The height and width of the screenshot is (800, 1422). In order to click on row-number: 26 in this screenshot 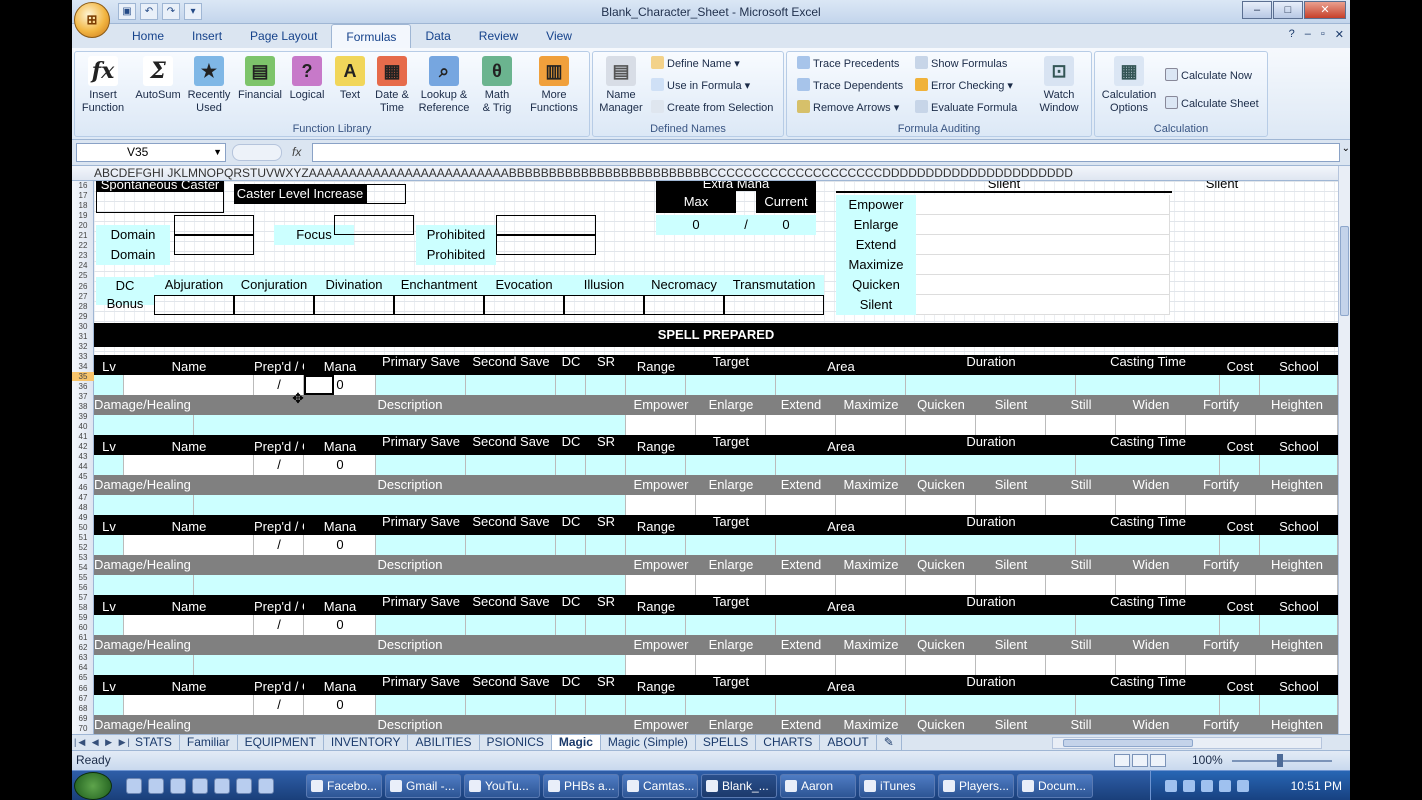, I will do `click(83, 286)`.